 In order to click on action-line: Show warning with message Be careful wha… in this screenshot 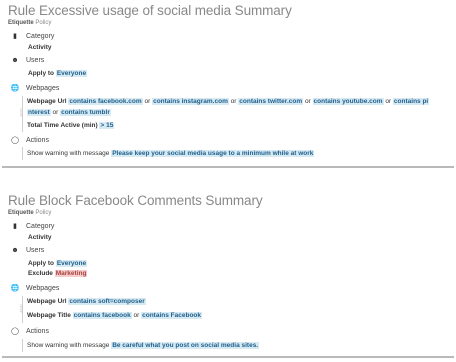, I will do `click(143, 345)`.